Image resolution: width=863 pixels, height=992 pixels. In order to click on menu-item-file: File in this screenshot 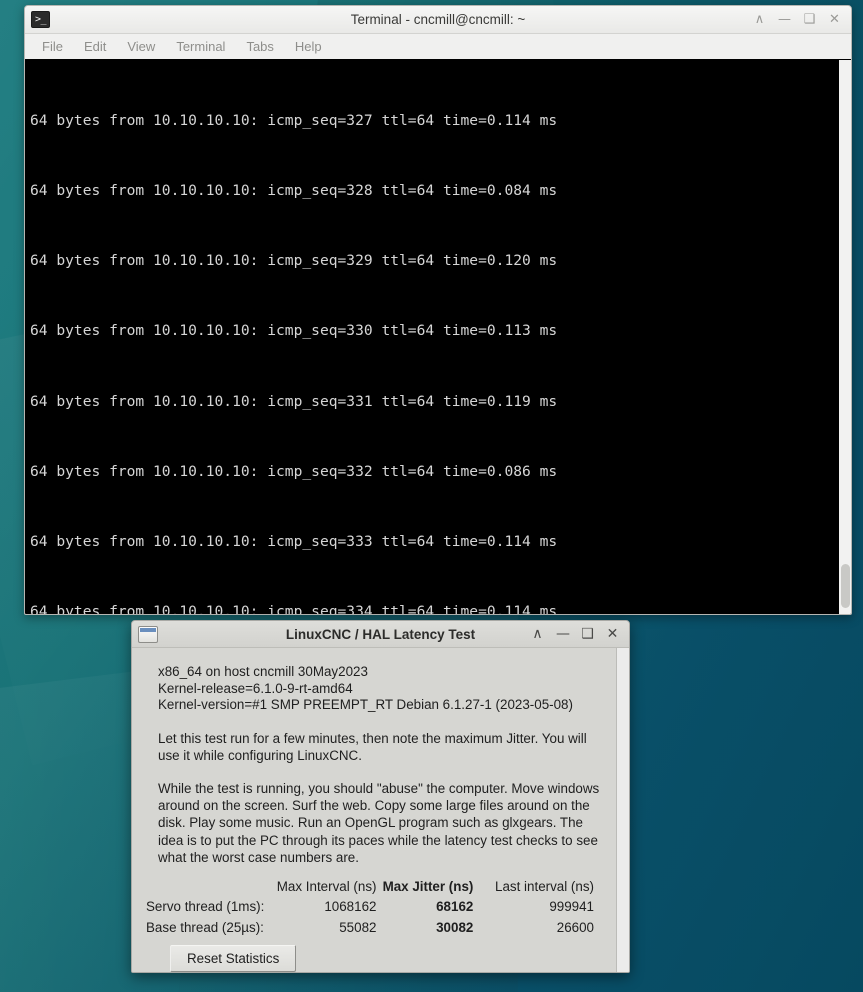, I will do `click(52, 46)`.